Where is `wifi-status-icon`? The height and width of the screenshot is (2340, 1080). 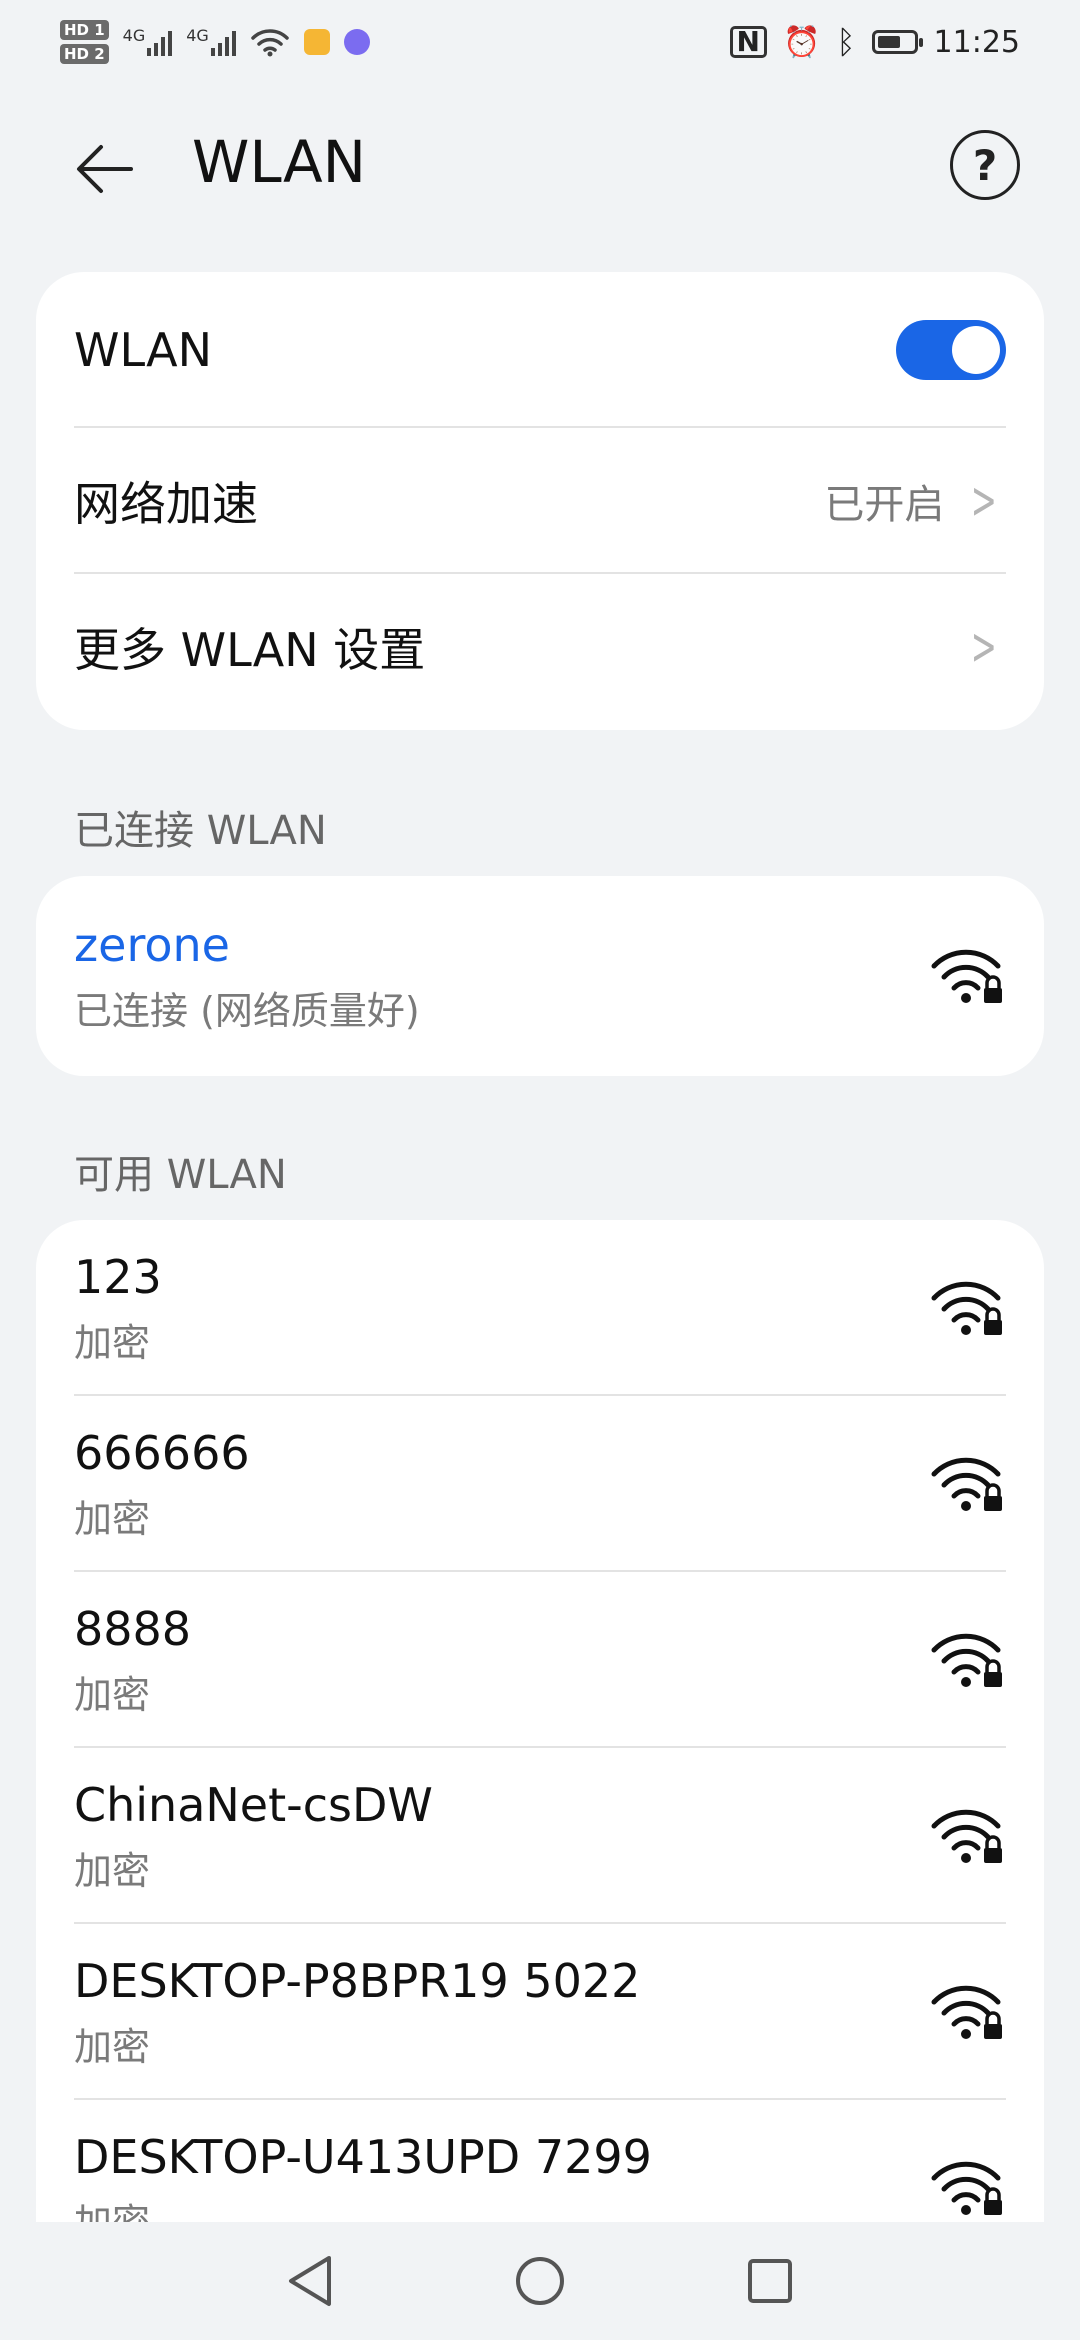 wifi-status-icon is located at coordinates (270, 43).